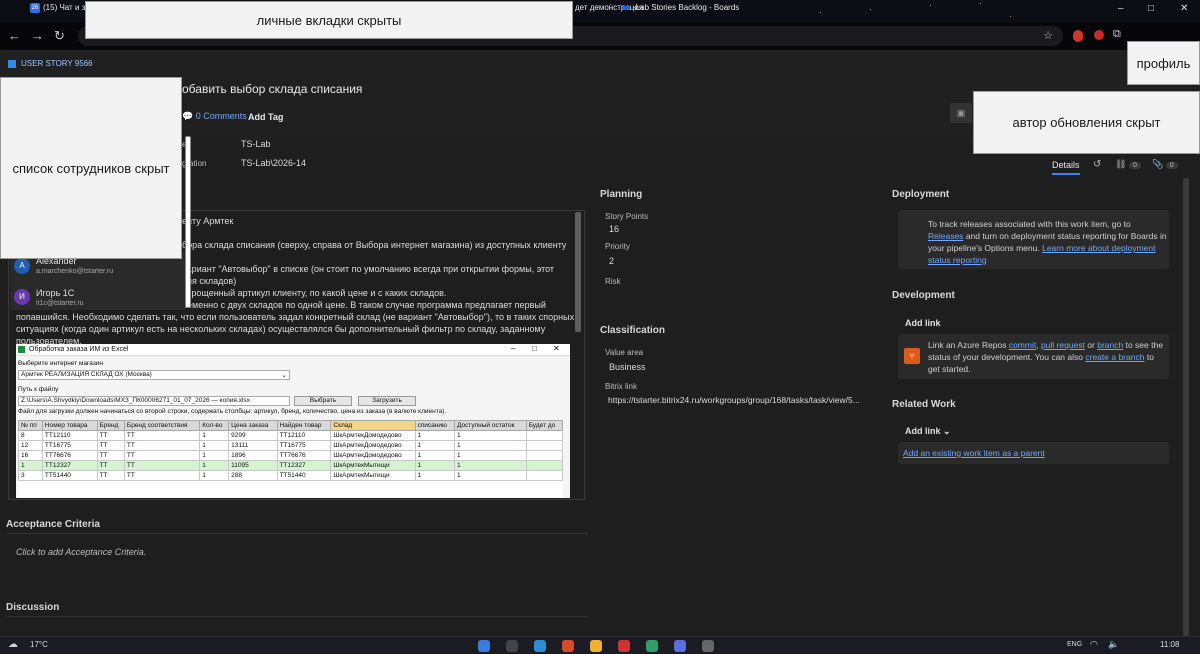 The height and width of the screenshot is (654, 1200). What do you see at coordinates (945, 236) in the screenshot?
I see `releases-link: Releases` at bounding box center [945, 236].